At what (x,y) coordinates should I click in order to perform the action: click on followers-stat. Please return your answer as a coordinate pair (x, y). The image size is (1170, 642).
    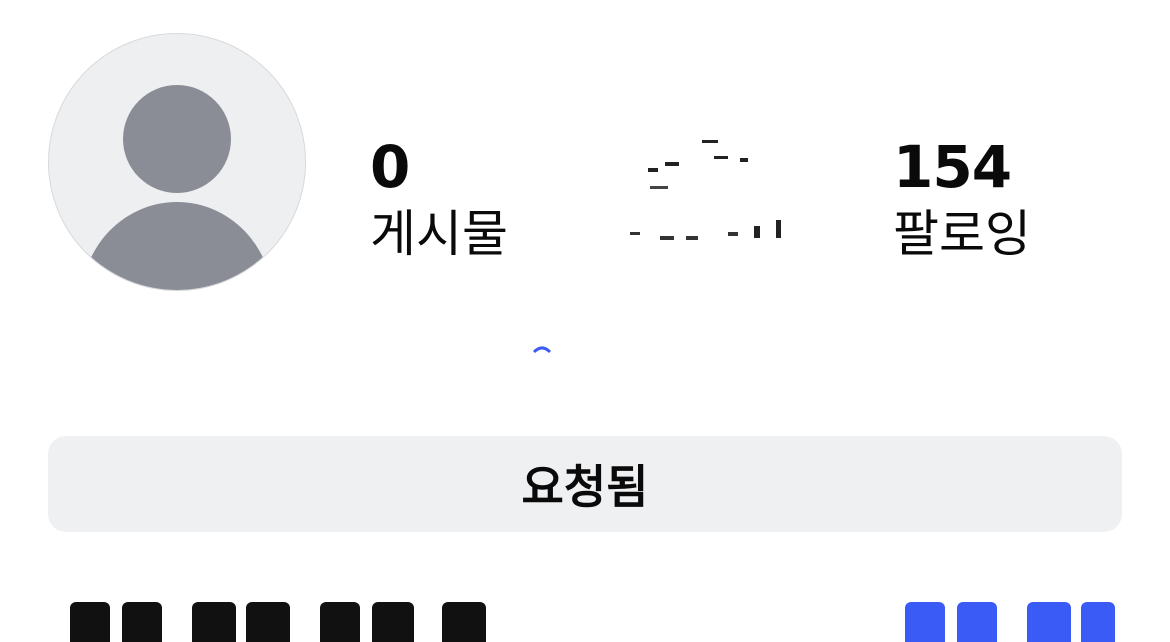
    Looking at the image, I should click on (715, 198).